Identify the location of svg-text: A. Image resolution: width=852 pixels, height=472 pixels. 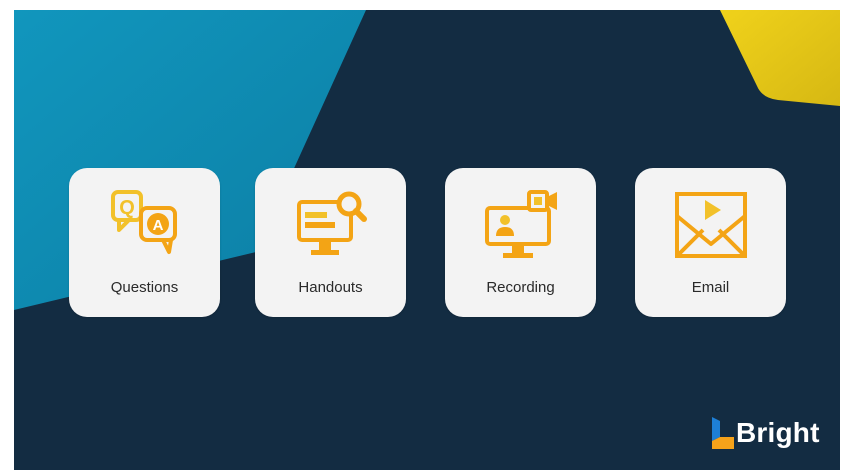
(158, 225).